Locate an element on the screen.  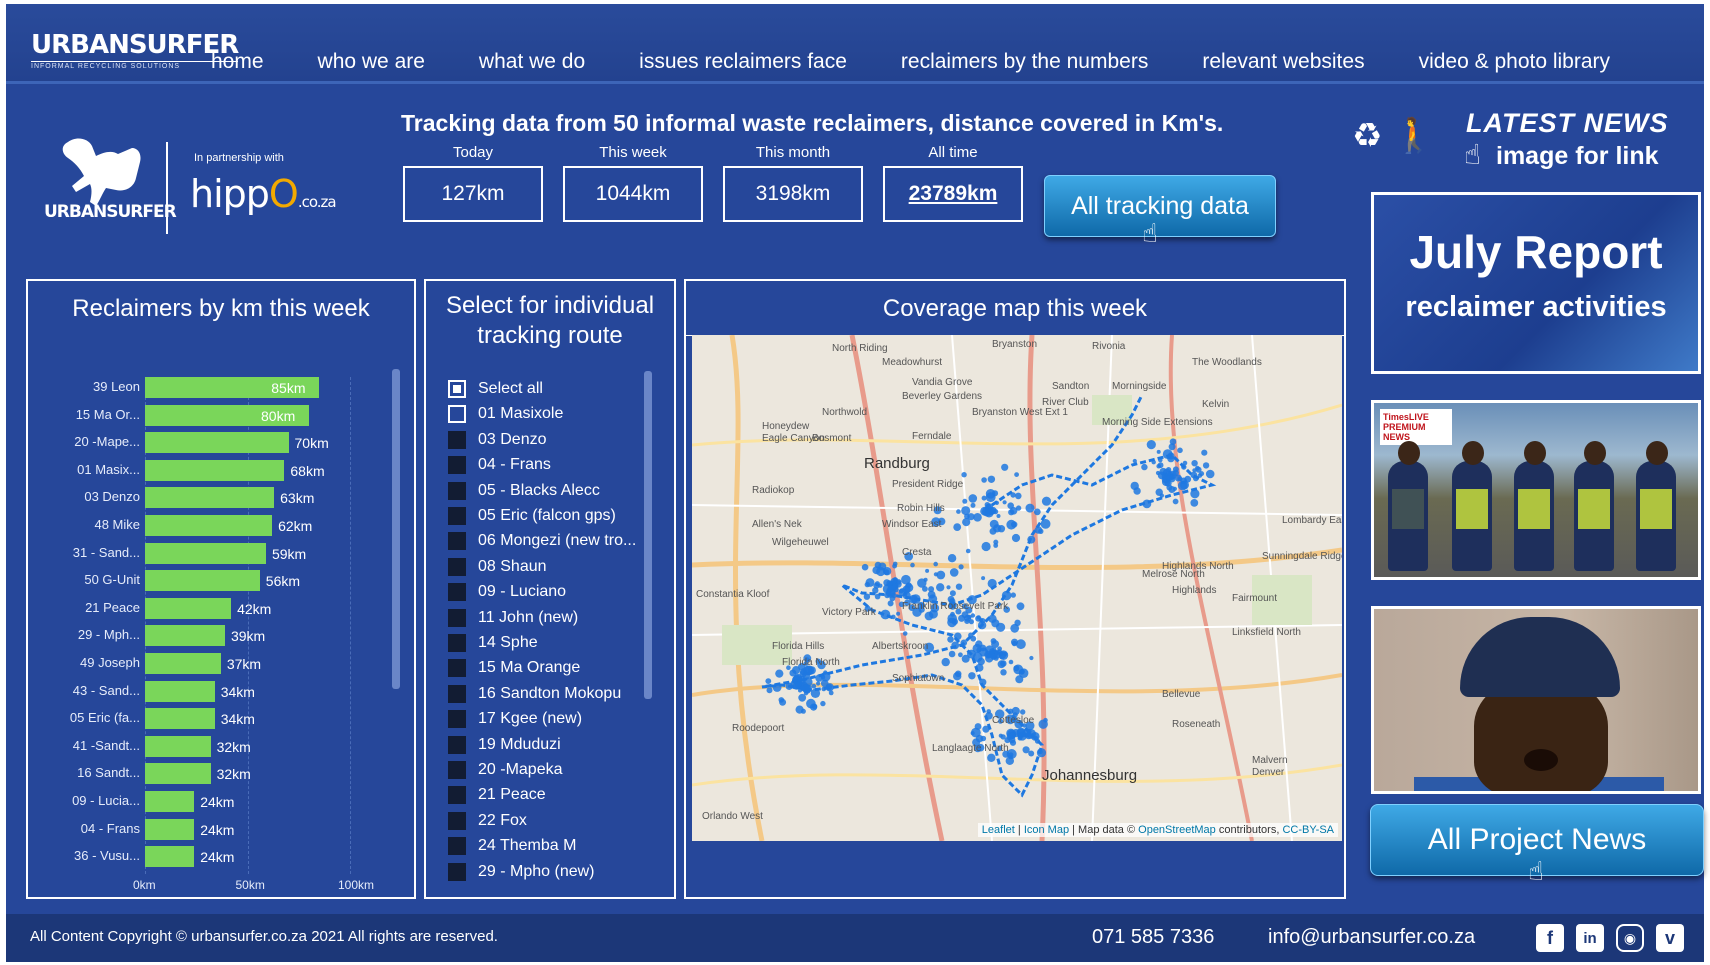
checklist-item: 29 - Mpho (new) is located at coordinates (521, 872).